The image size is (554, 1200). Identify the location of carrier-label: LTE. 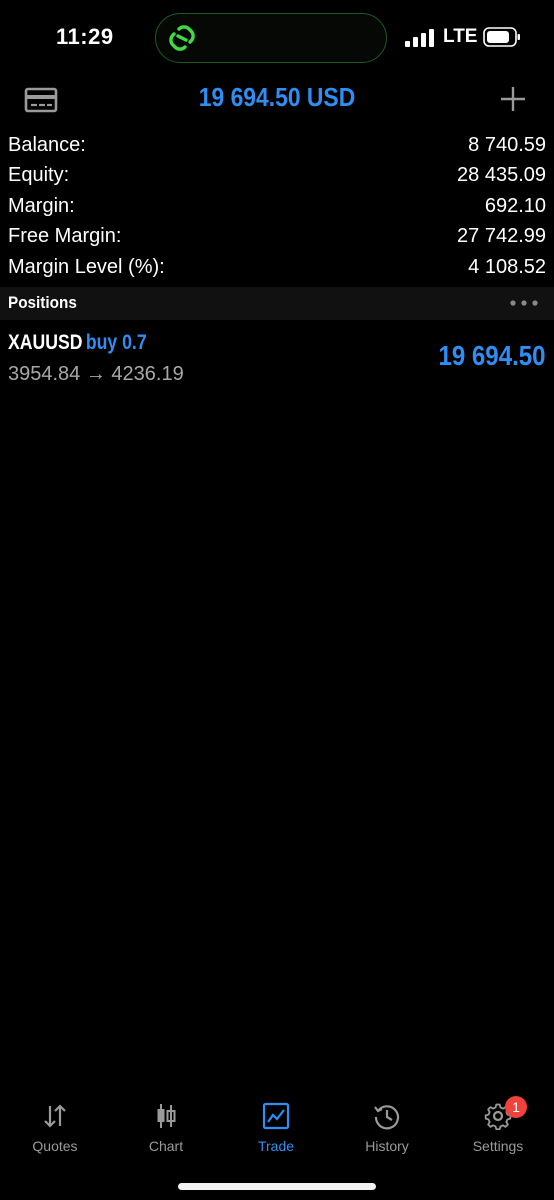
(460, 36).